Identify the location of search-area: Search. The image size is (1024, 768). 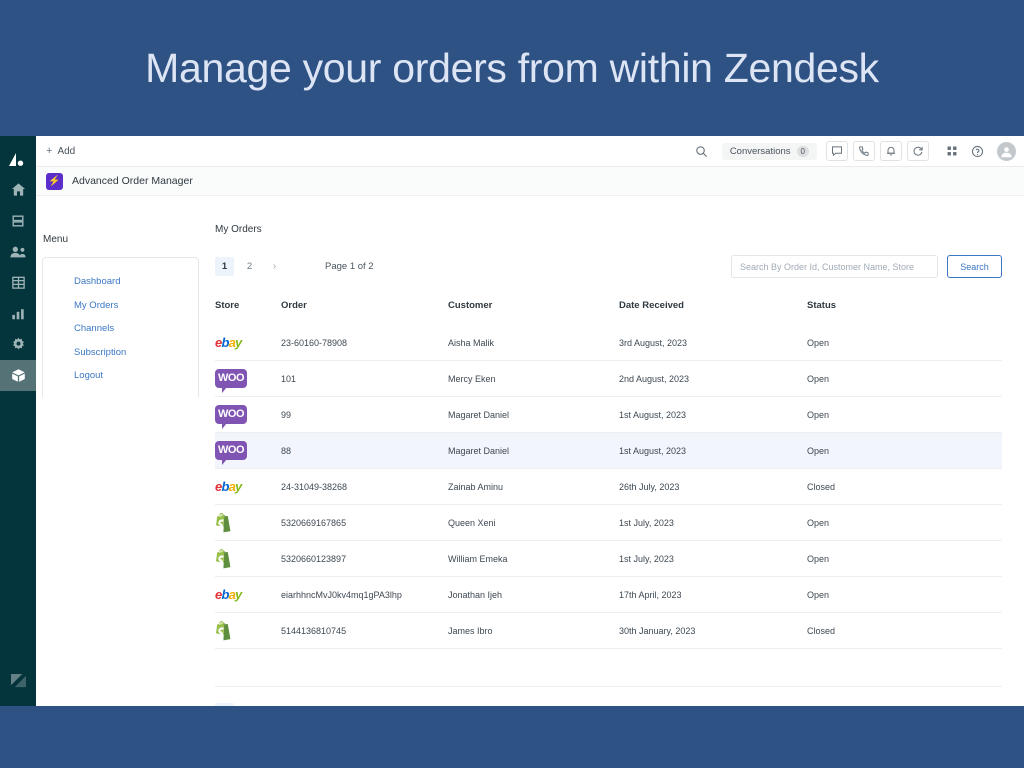
(866, 266).